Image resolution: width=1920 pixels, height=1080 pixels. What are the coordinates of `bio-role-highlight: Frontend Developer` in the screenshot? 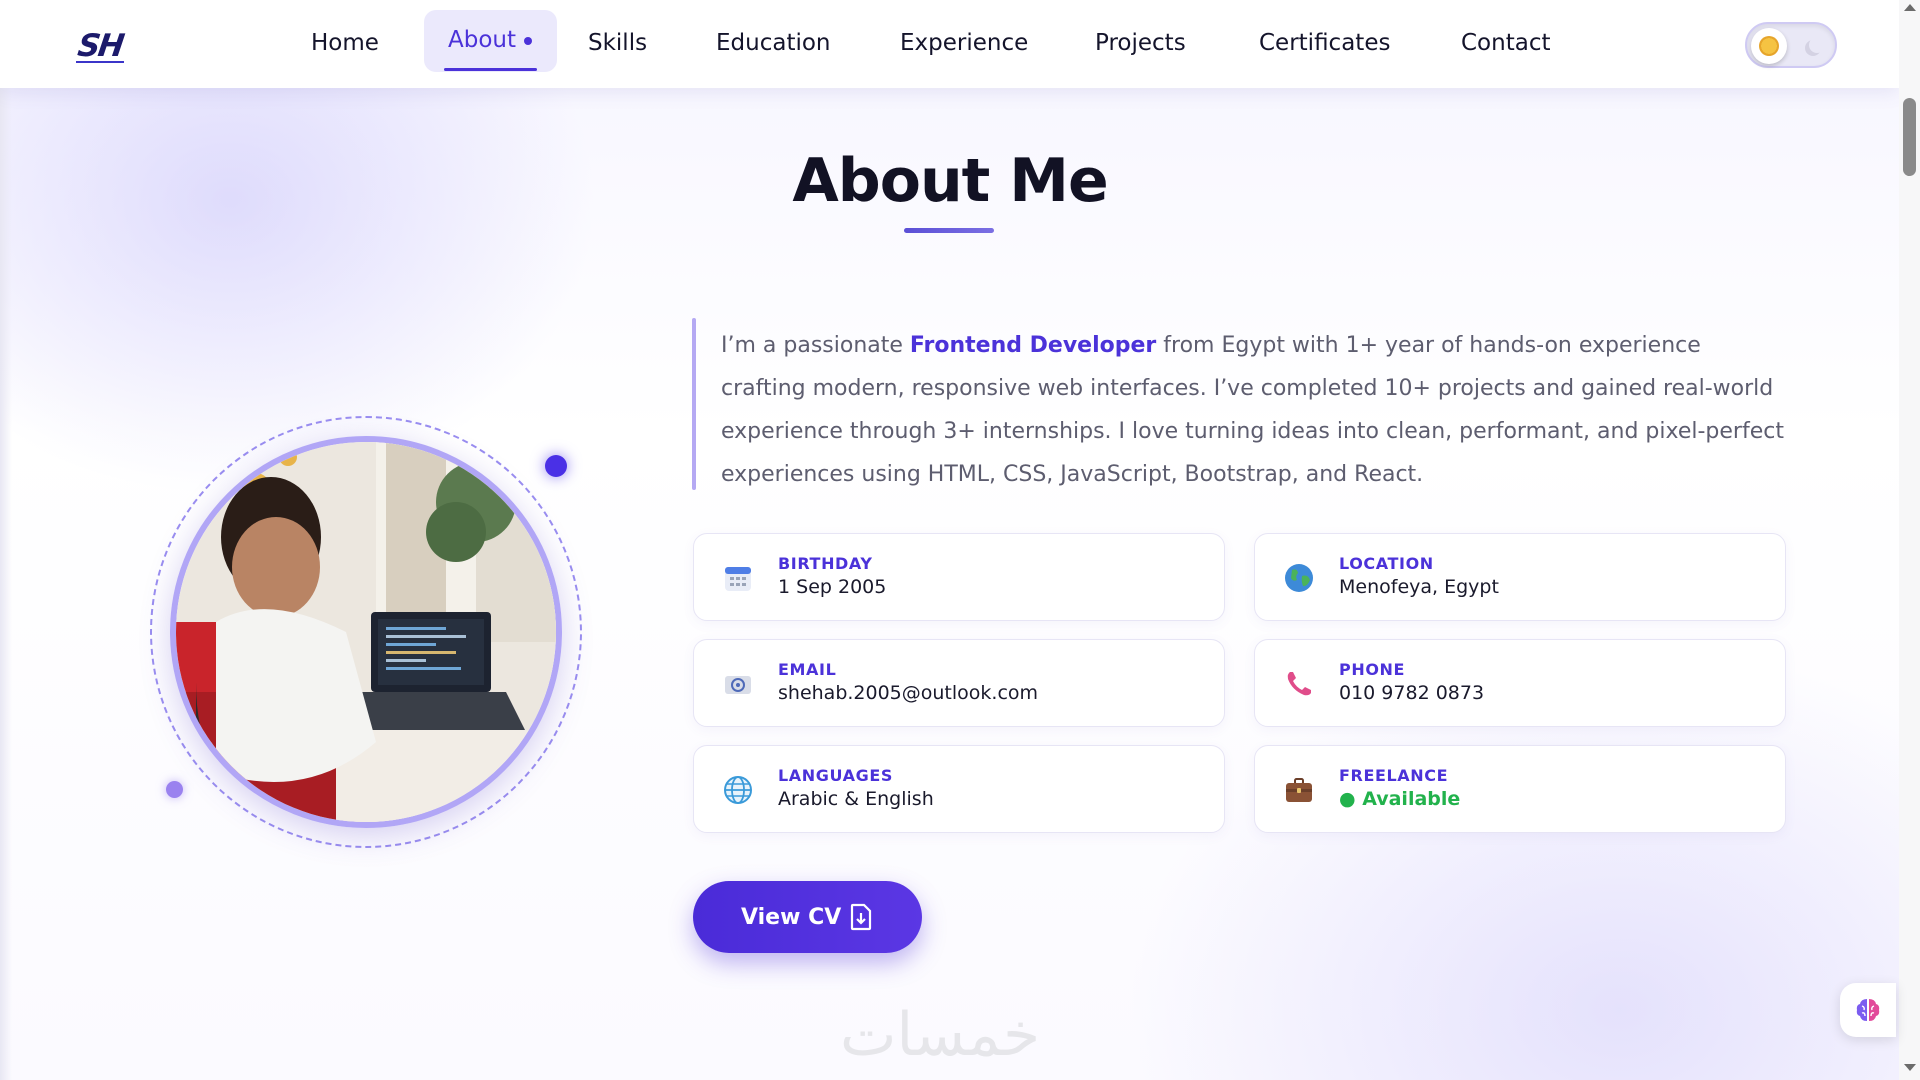 It's located at (1033, 345).